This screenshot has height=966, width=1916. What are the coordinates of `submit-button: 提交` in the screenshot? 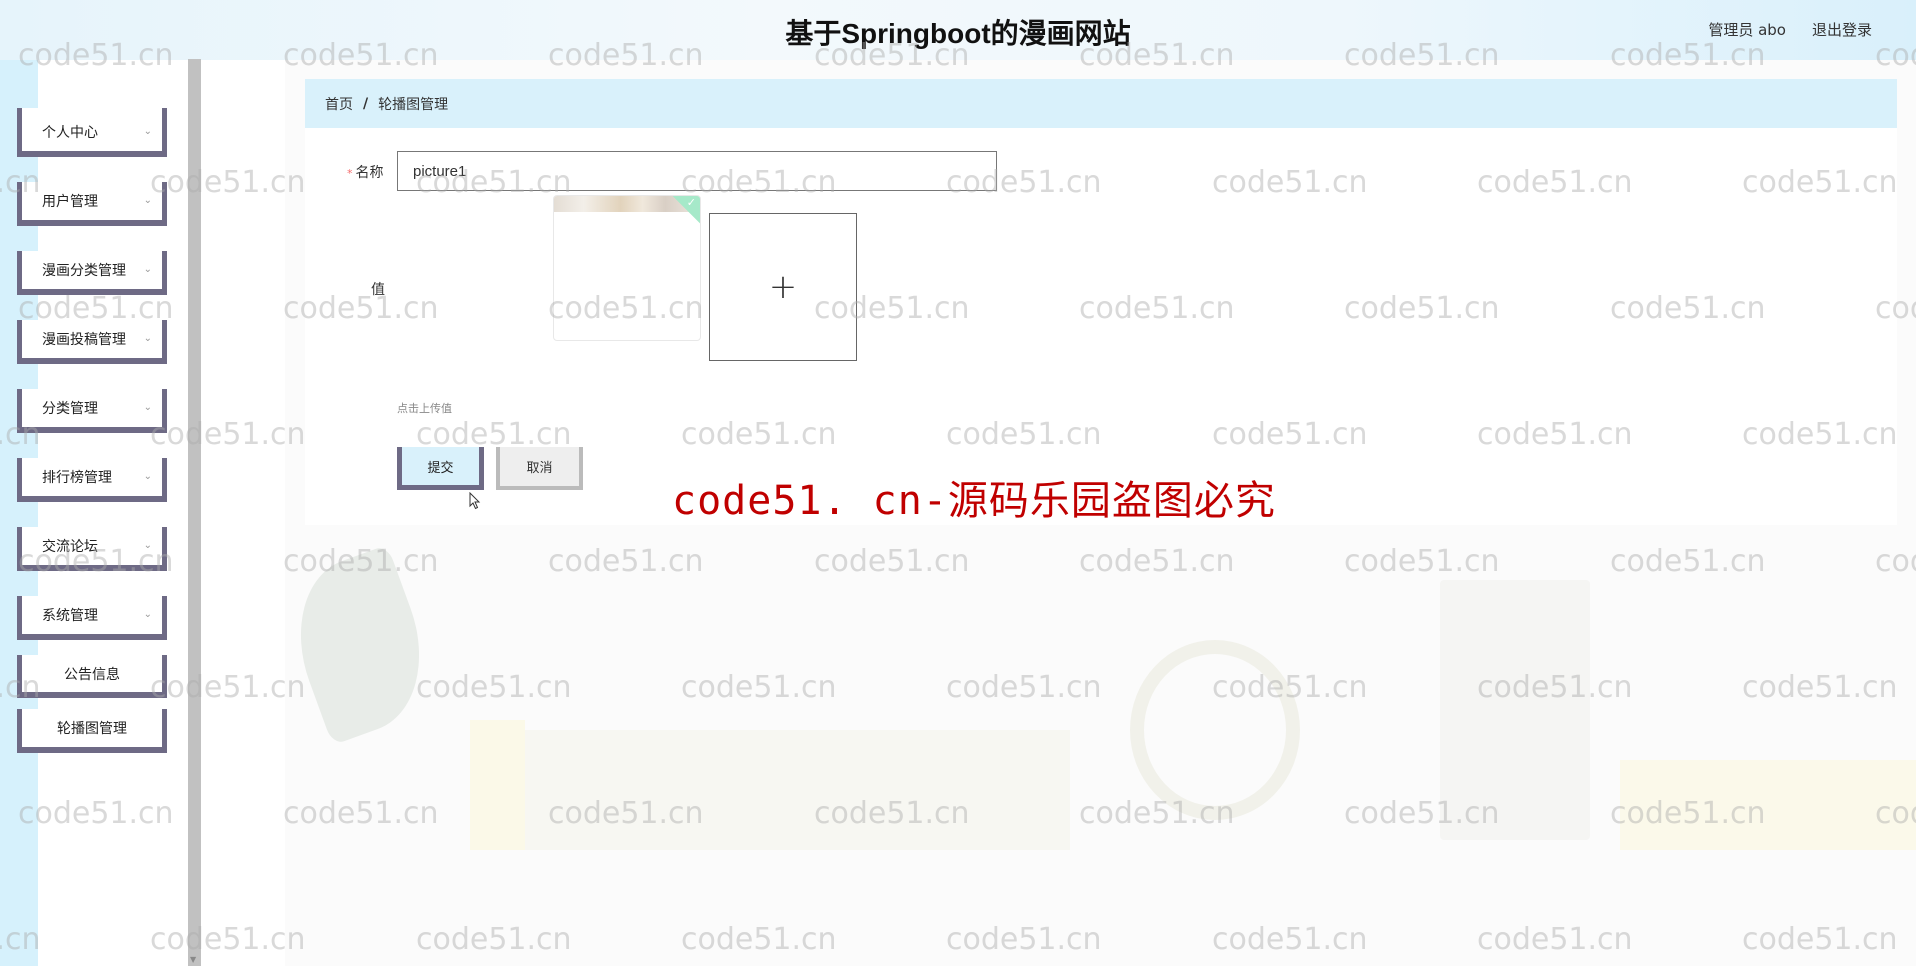 It's located at (440, 468).